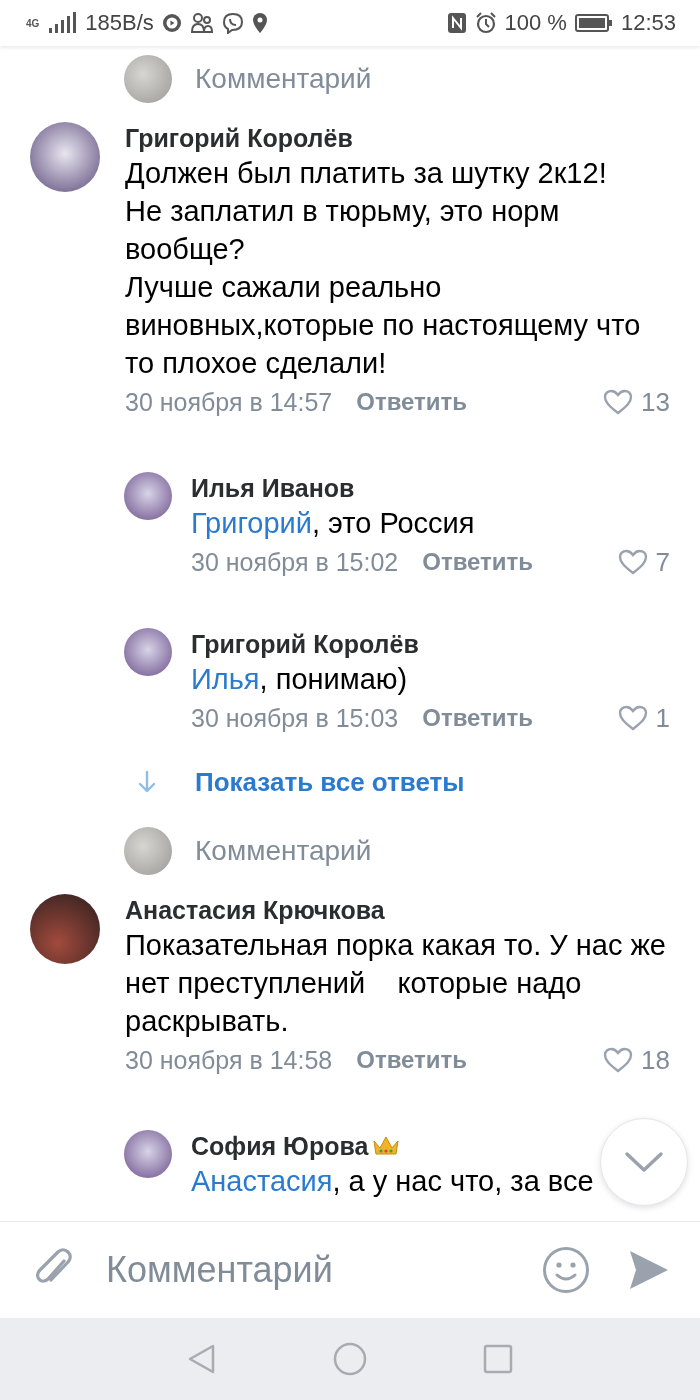 Image resolution: width=700 pixels, height=1400 pixels. Describe the element at coordinates (225, 679) in the screenshot. I see `mention-link: Илья` at that location.